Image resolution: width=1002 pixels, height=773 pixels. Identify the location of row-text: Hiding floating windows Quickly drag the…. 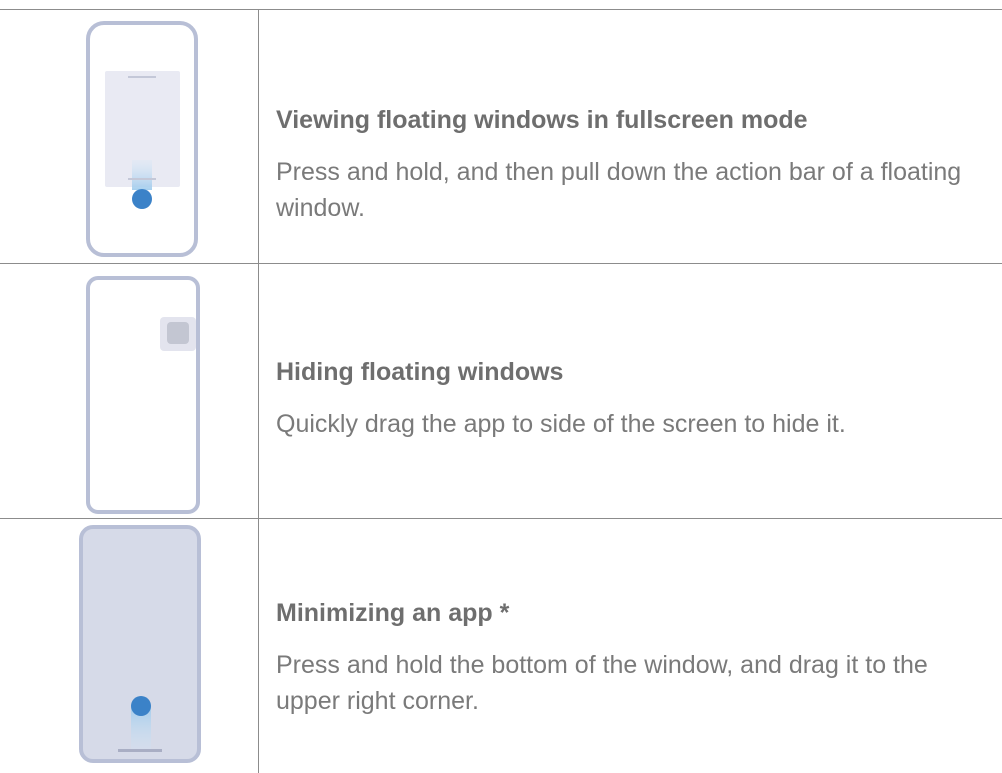
(632, 399).